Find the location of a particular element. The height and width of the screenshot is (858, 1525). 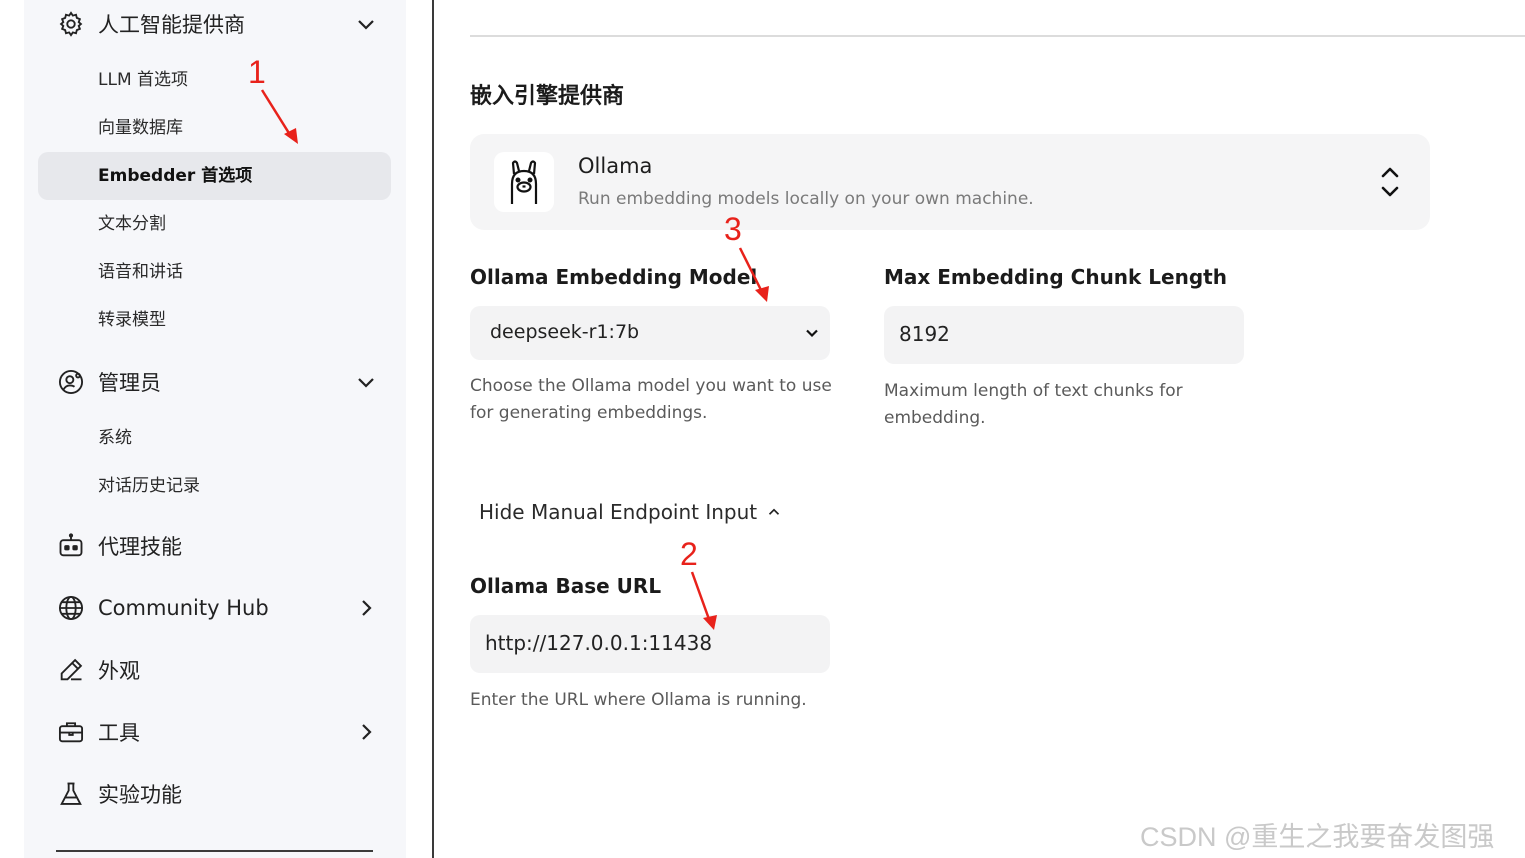

chunk-length-value: 8192 is located at coordinates (924, 334).